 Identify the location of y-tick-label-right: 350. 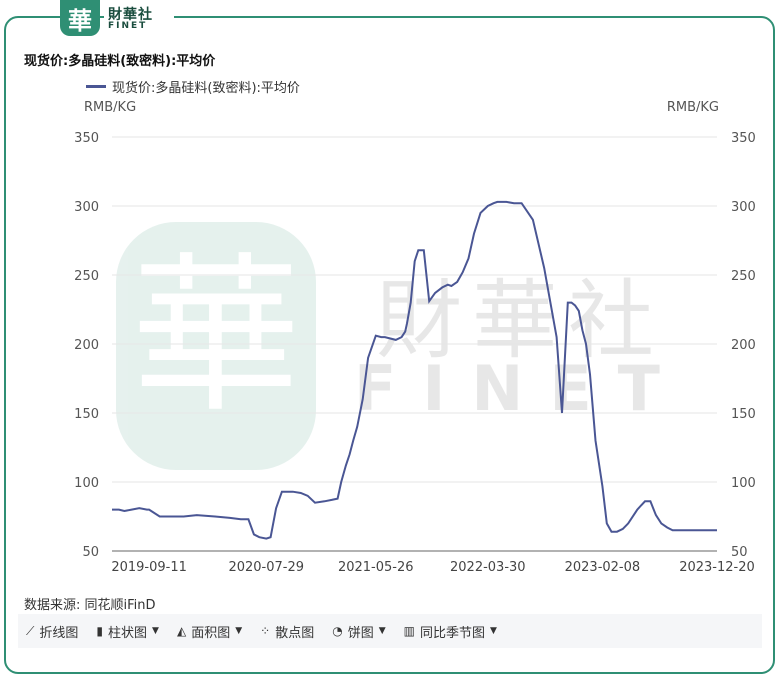
(743, 138).